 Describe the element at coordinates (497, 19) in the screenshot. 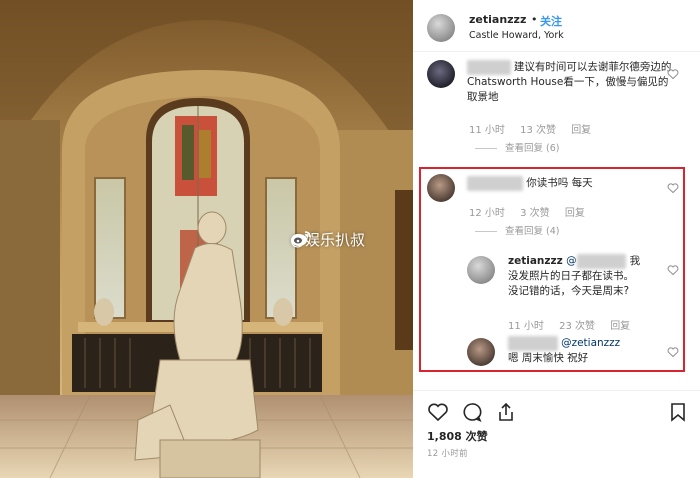

I see `post-username: zetianzzz` at that location.